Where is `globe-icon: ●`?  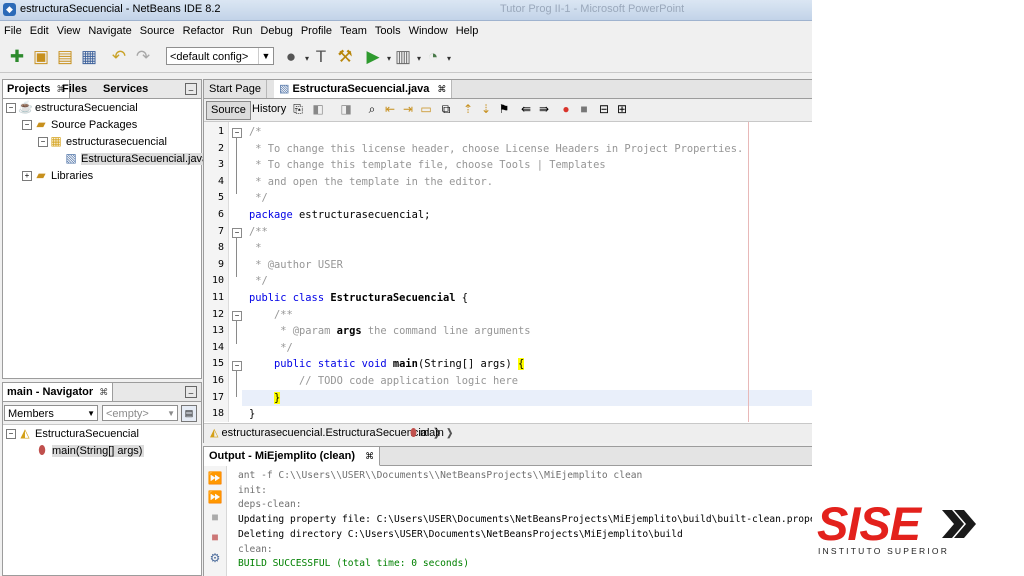
globe-icon: ● is located at coordinates (294, 58).